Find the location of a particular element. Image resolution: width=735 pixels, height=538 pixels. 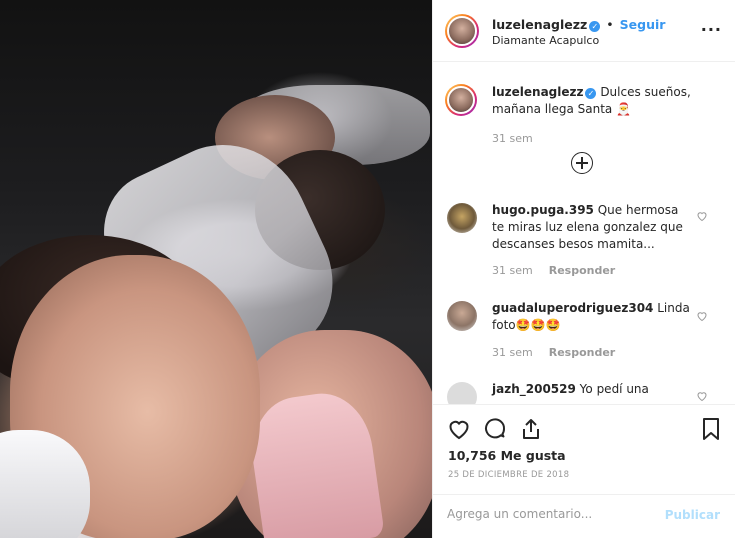

author-username: luzelenaglezz is located at coordinates (539, 24).